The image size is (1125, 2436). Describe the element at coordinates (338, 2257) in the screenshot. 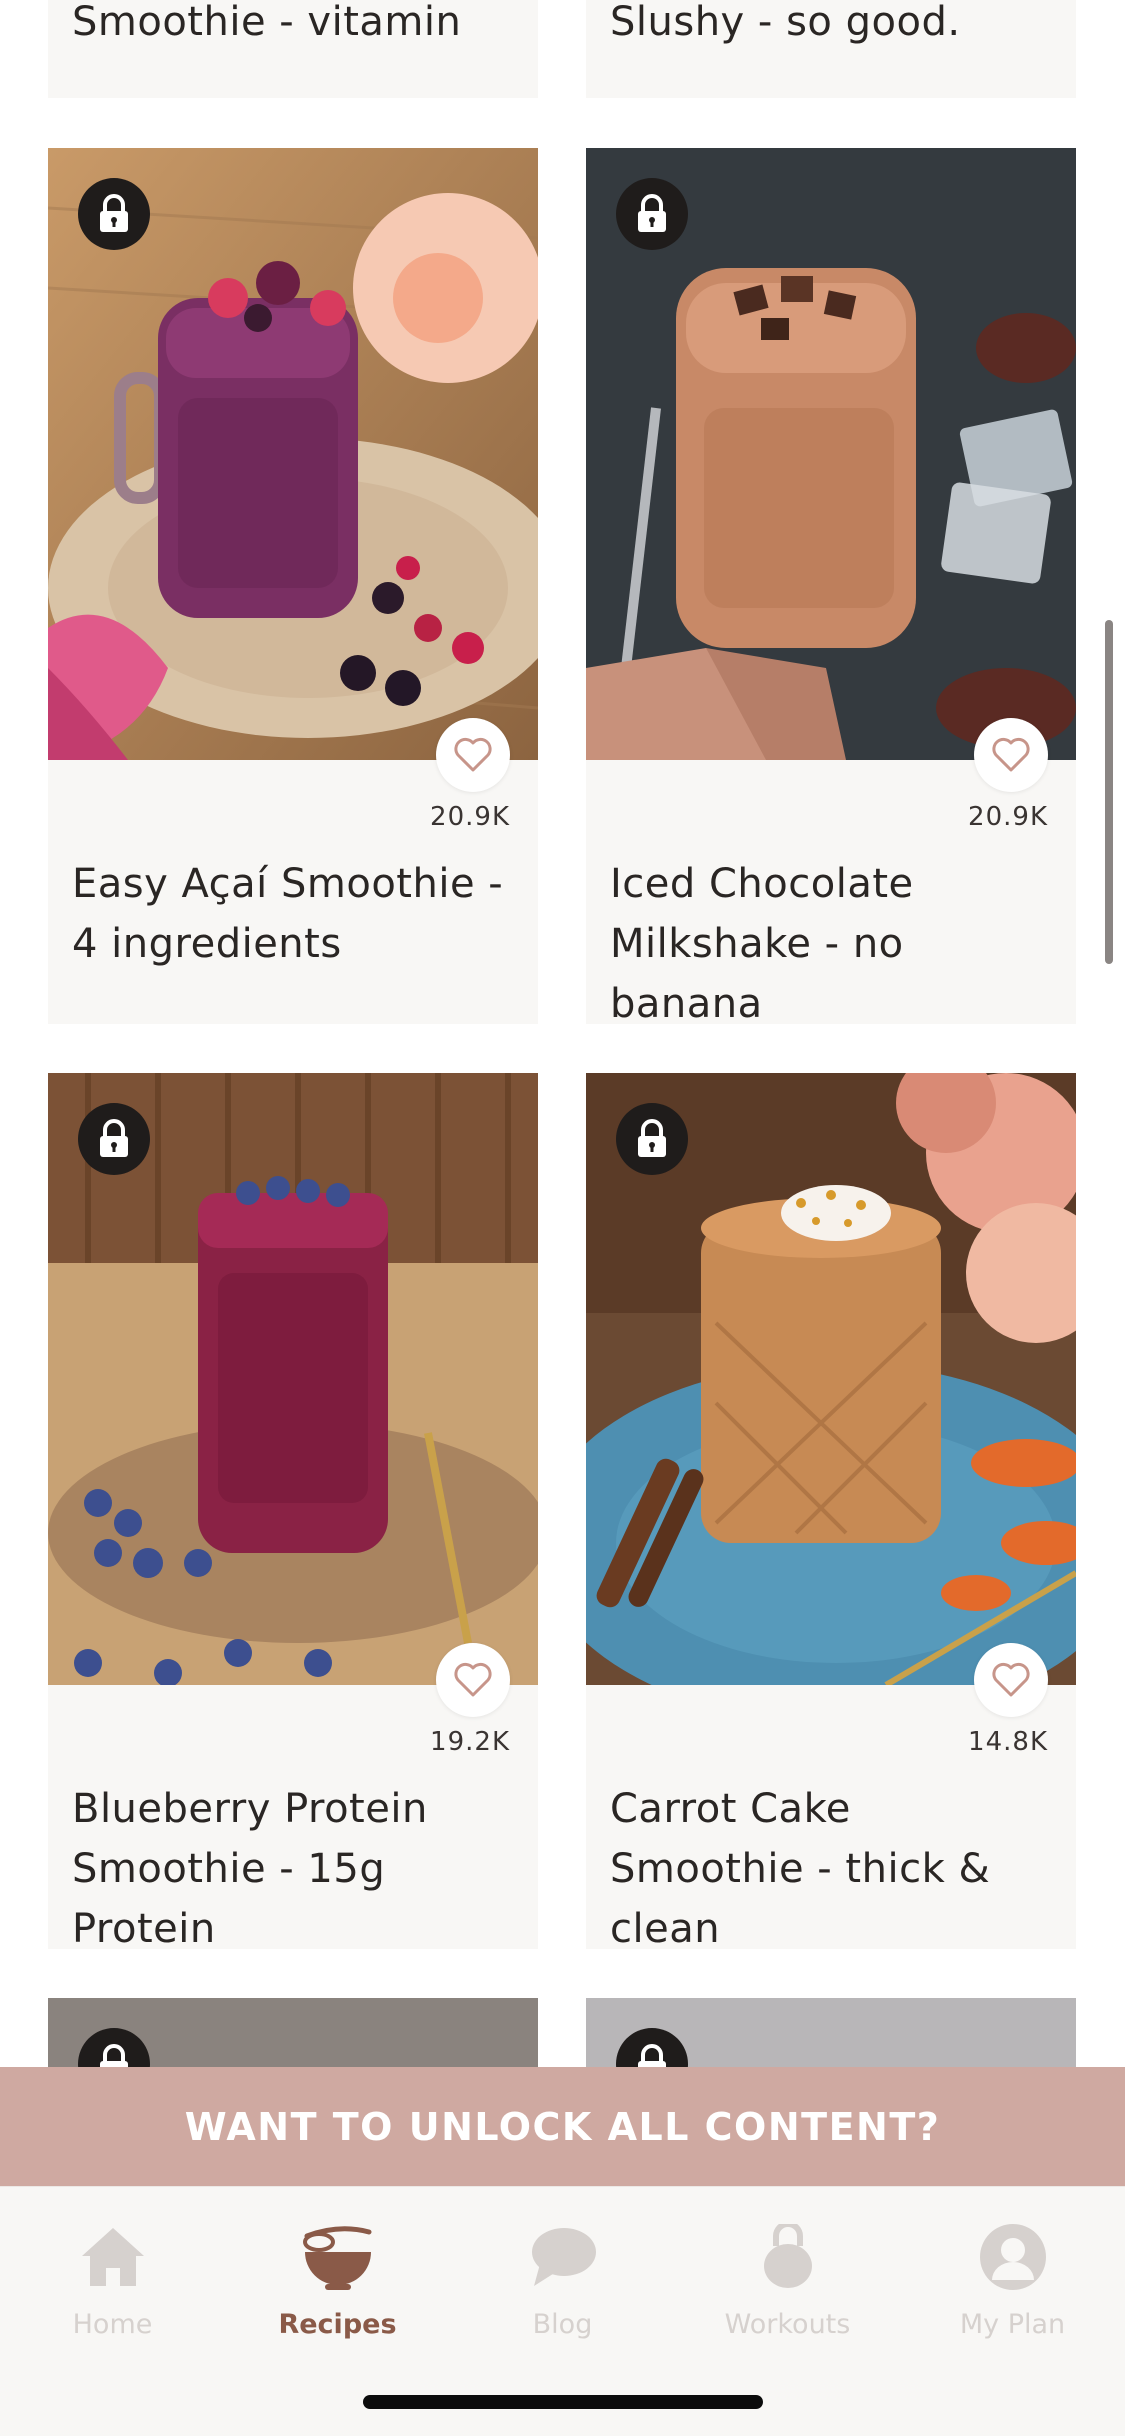

I see `bowl-whisk-icon` at that location.